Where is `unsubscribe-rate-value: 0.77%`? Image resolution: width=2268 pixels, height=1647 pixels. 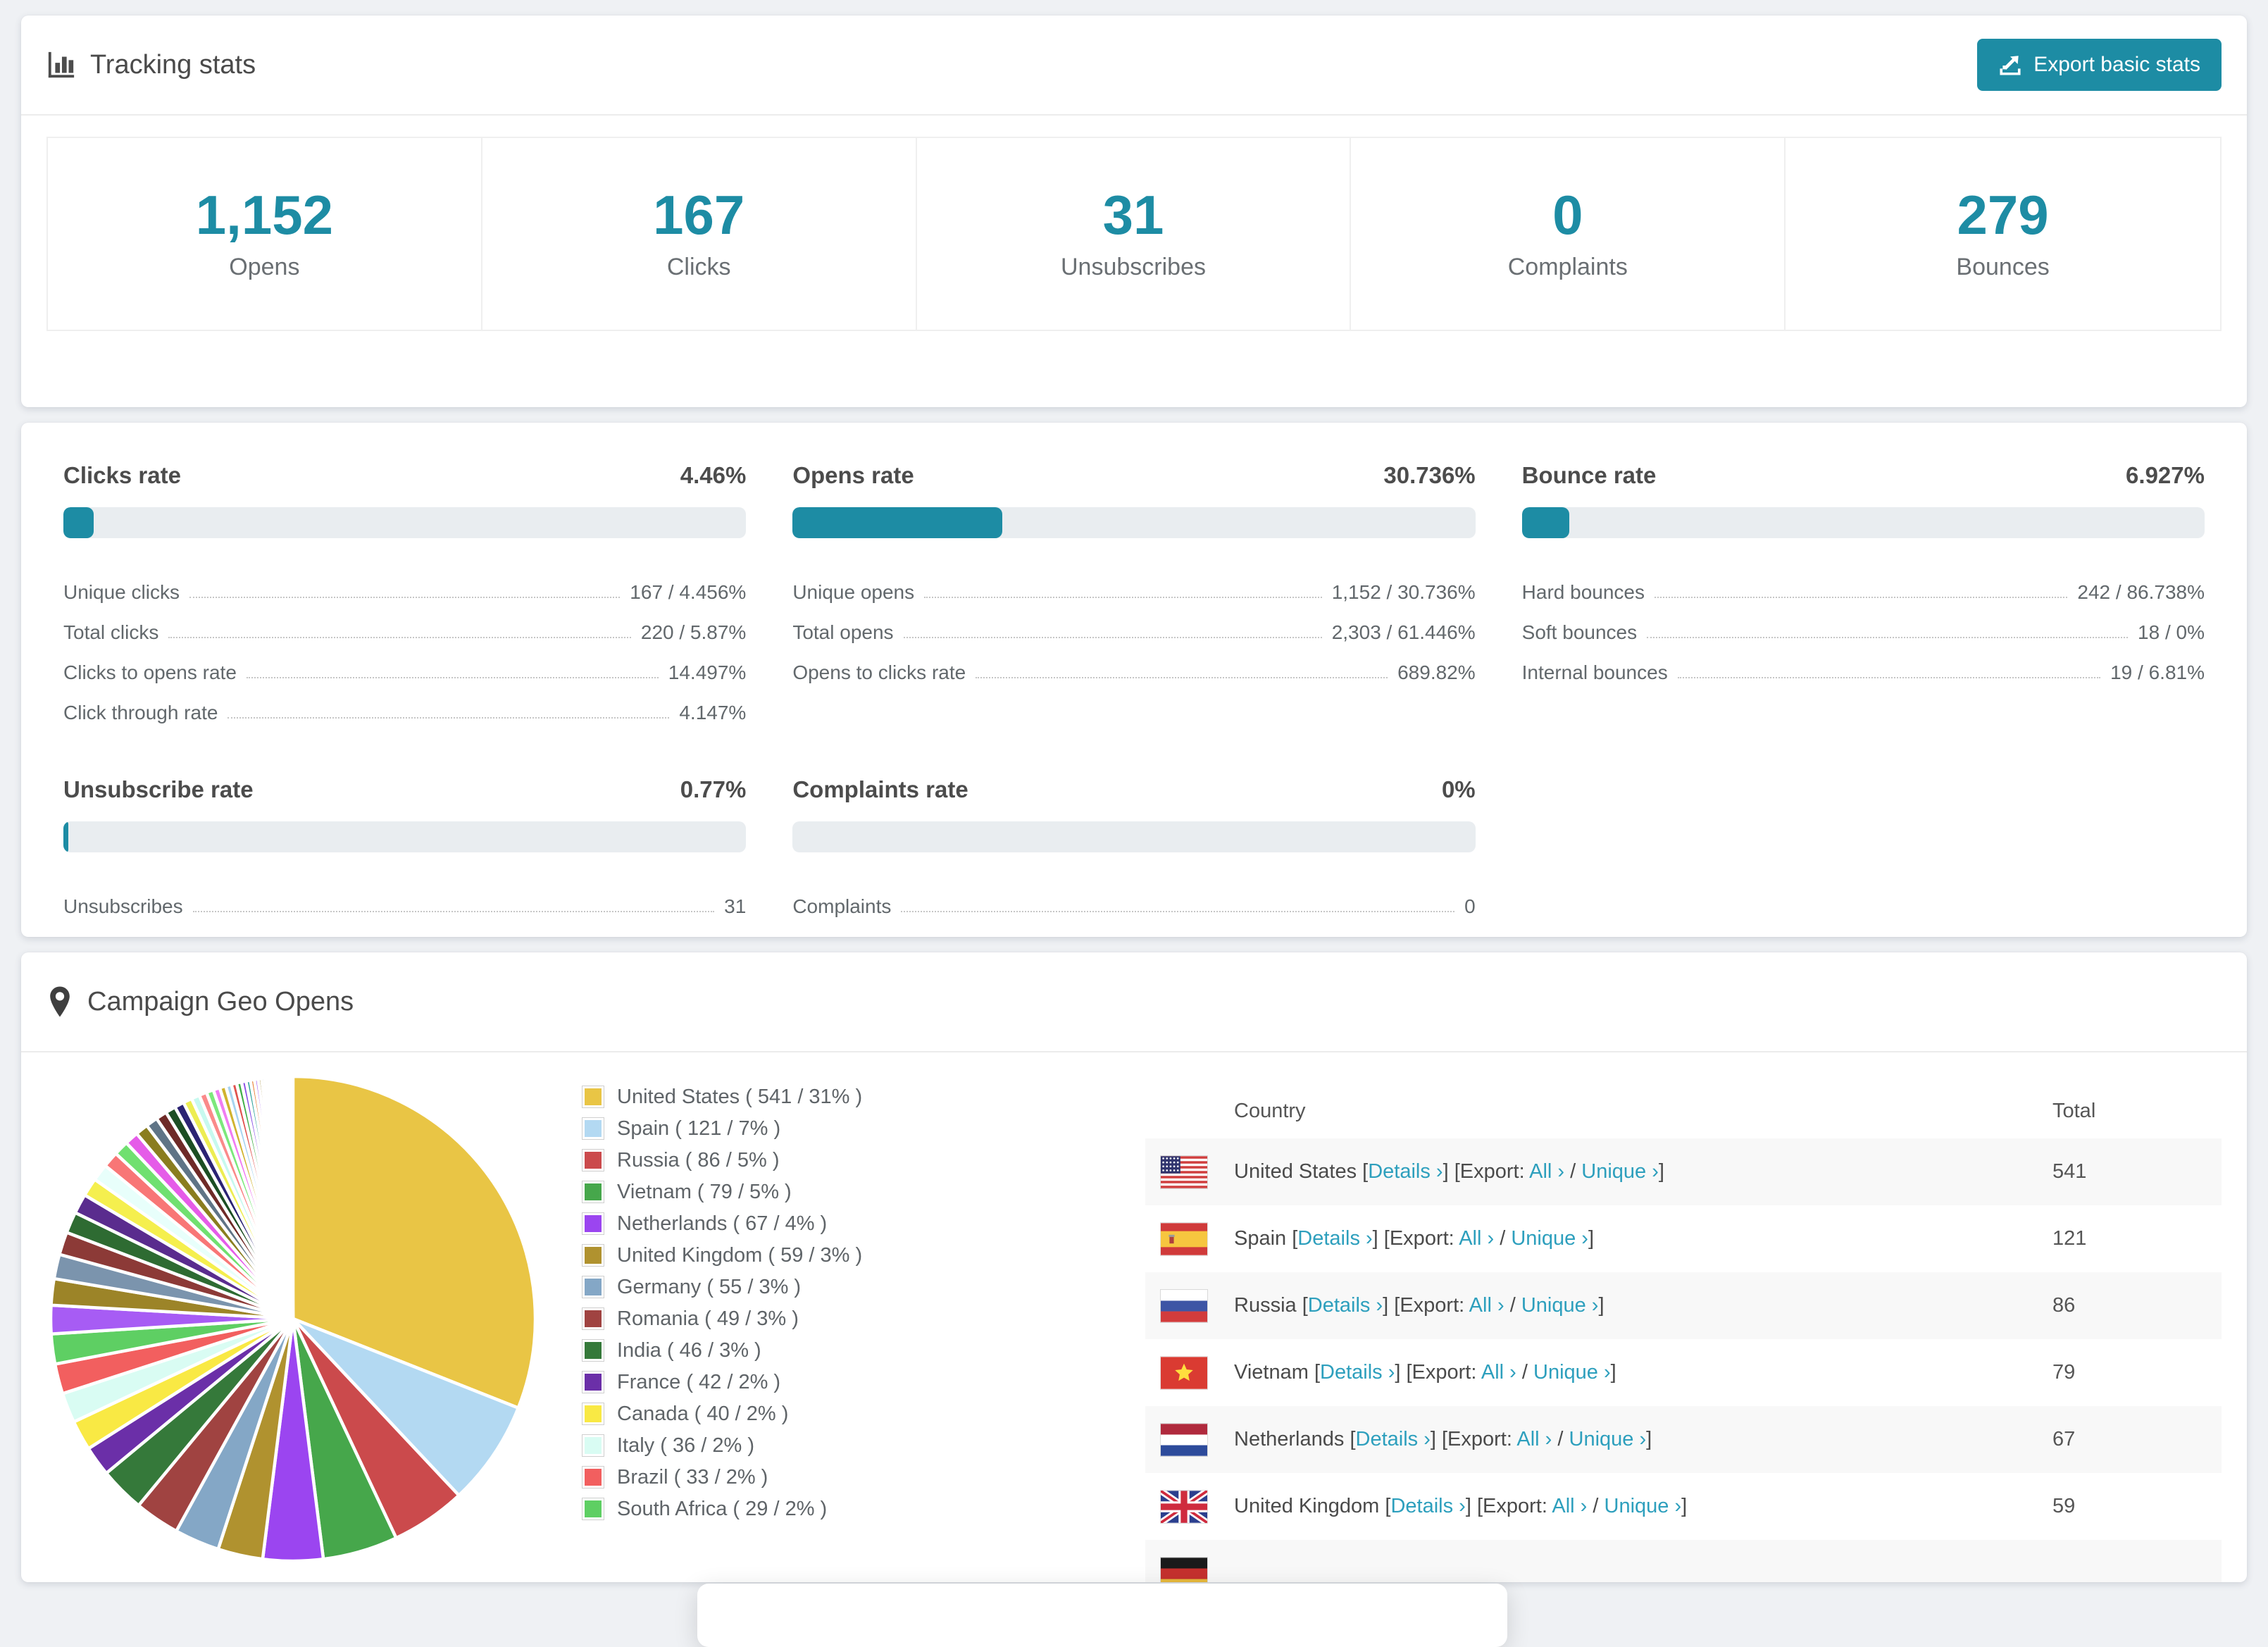
unsubscribe-rate-value: 0.77% is located at coordinates (714, 789).